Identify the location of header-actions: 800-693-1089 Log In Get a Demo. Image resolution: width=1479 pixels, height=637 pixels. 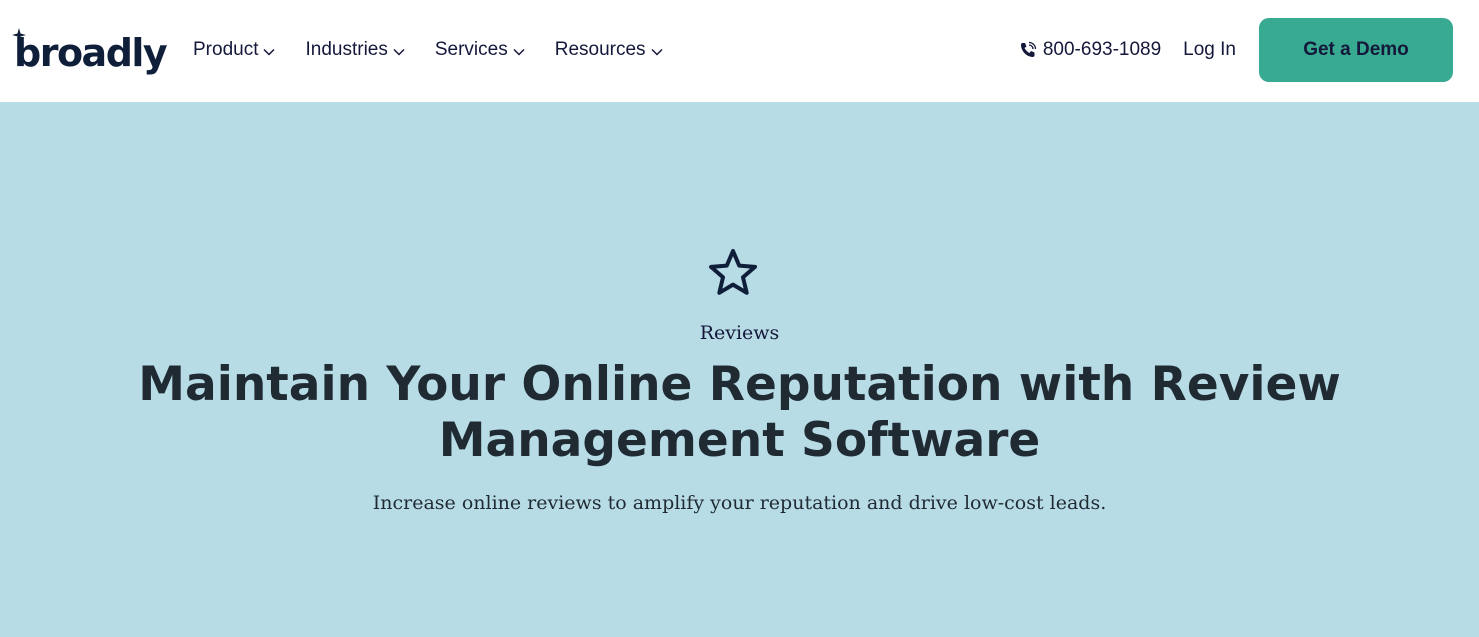
(1236, 50).